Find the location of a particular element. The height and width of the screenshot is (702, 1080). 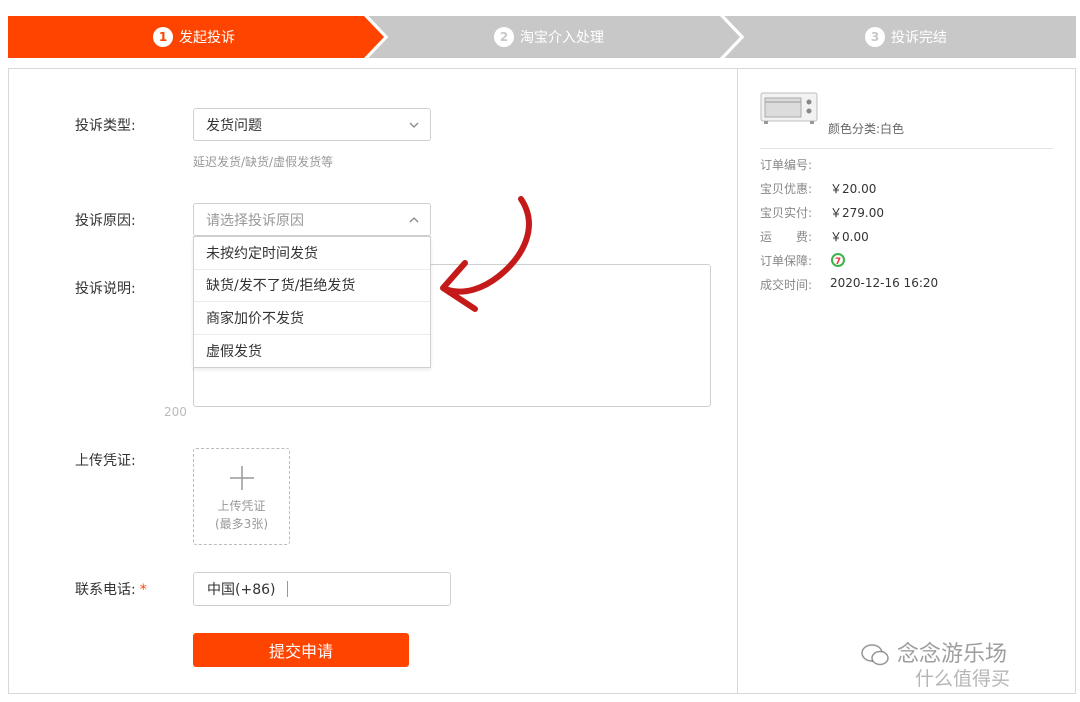

wechat-icon is located at coordinates (875, 655).